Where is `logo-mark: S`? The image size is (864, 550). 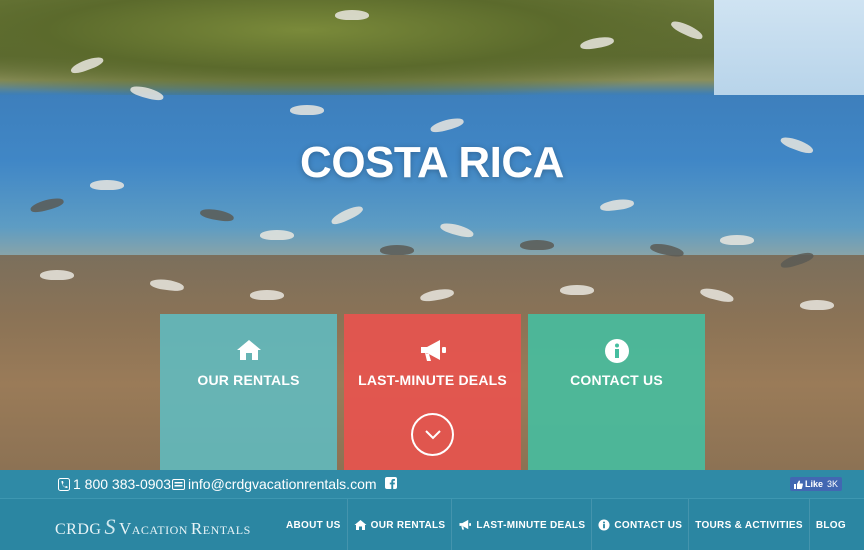
logo-mark: S is located at coordinates (110, 526).